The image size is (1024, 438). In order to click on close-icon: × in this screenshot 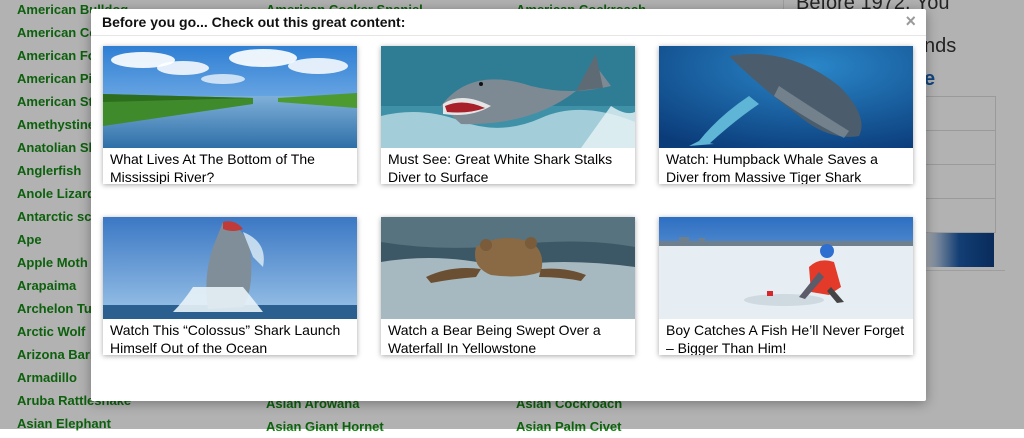, I will do `click(910, 21)`.